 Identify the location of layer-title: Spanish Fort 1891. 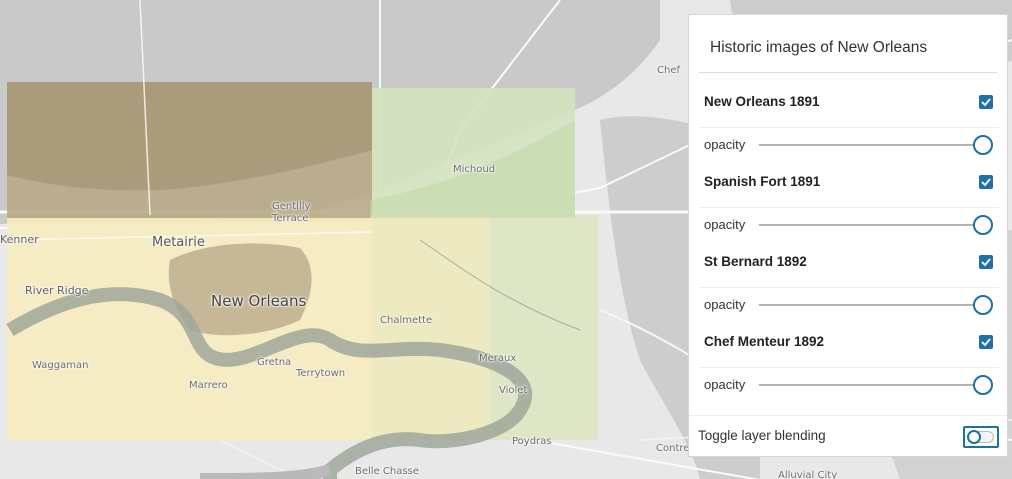
(762, 181).